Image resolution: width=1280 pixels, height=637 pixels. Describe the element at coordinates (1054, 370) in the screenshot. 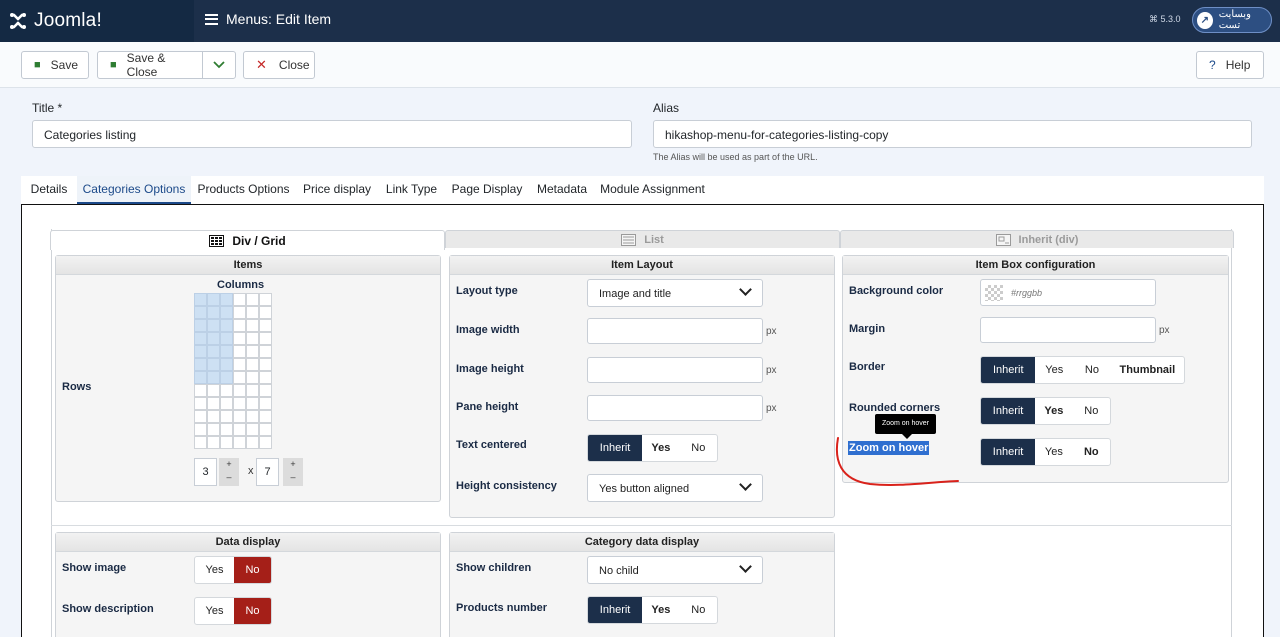

I see `border-yes: Yes` at that location.